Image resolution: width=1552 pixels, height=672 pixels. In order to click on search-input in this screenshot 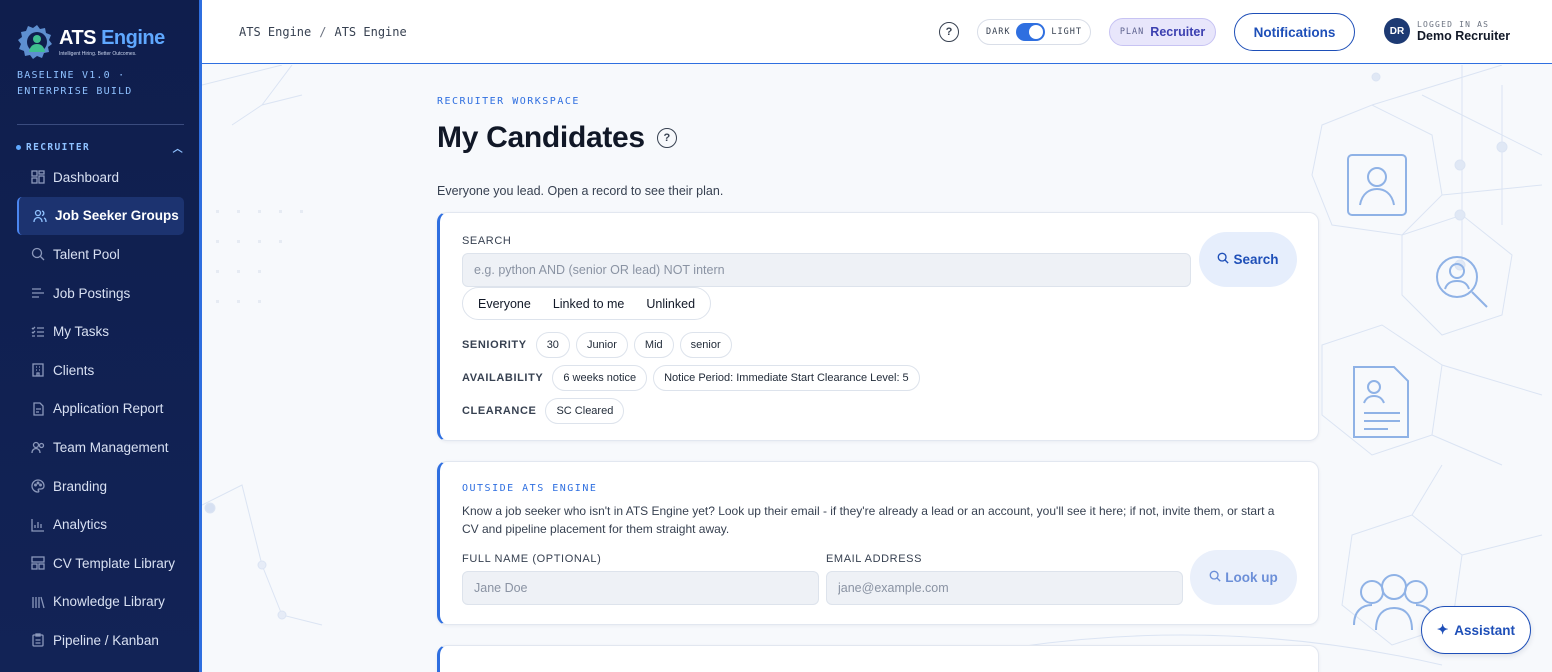, I will do `click(826, 270)`.